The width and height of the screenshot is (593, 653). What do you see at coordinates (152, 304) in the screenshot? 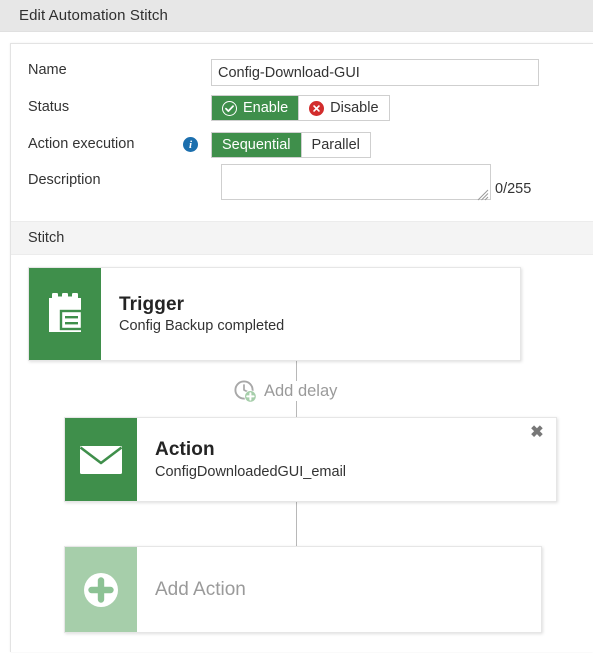
I see `trigger-node-title: Trigger` at bounding box center [152, 304].